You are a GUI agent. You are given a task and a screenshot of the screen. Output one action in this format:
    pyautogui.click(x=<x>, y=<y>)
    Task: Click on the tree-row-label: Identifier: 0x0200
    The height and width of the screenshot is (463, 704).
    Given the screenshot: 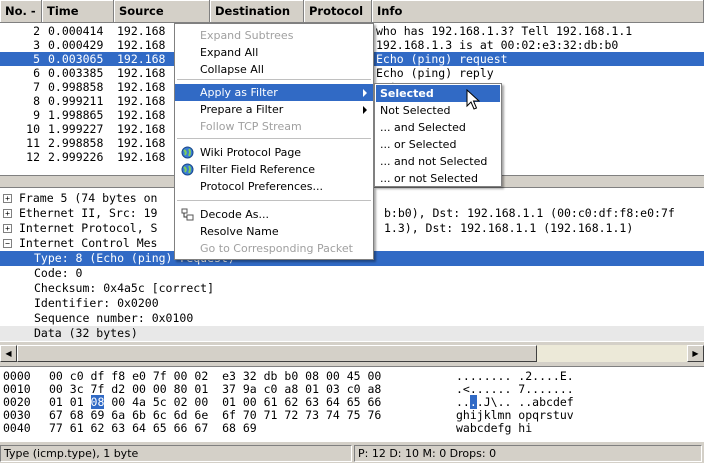 What is the action you would take?
    pyautogui.click(x=96, y=303)
    